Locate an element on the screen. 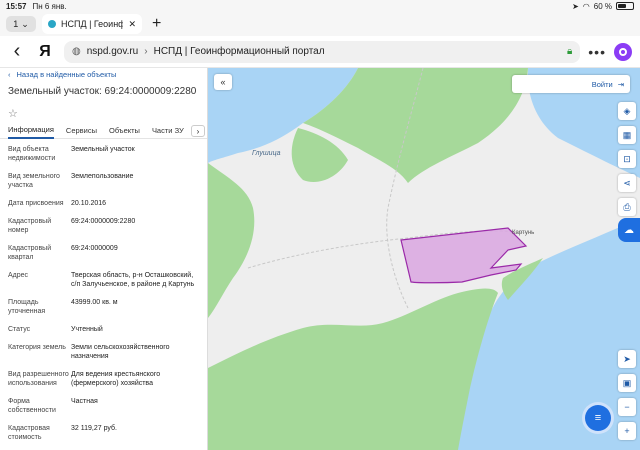 This screenshot has height=450, width=640. attribute-value: 32 119,27 руб. is located at coordinates (94, 428).